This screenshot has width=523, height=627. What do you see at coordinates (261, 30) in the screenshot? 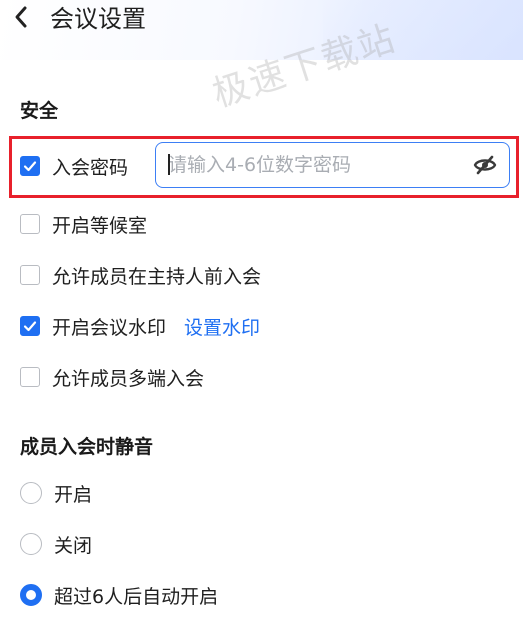
I see `header-bar: 会议设置` at bounding box center [261, 30].